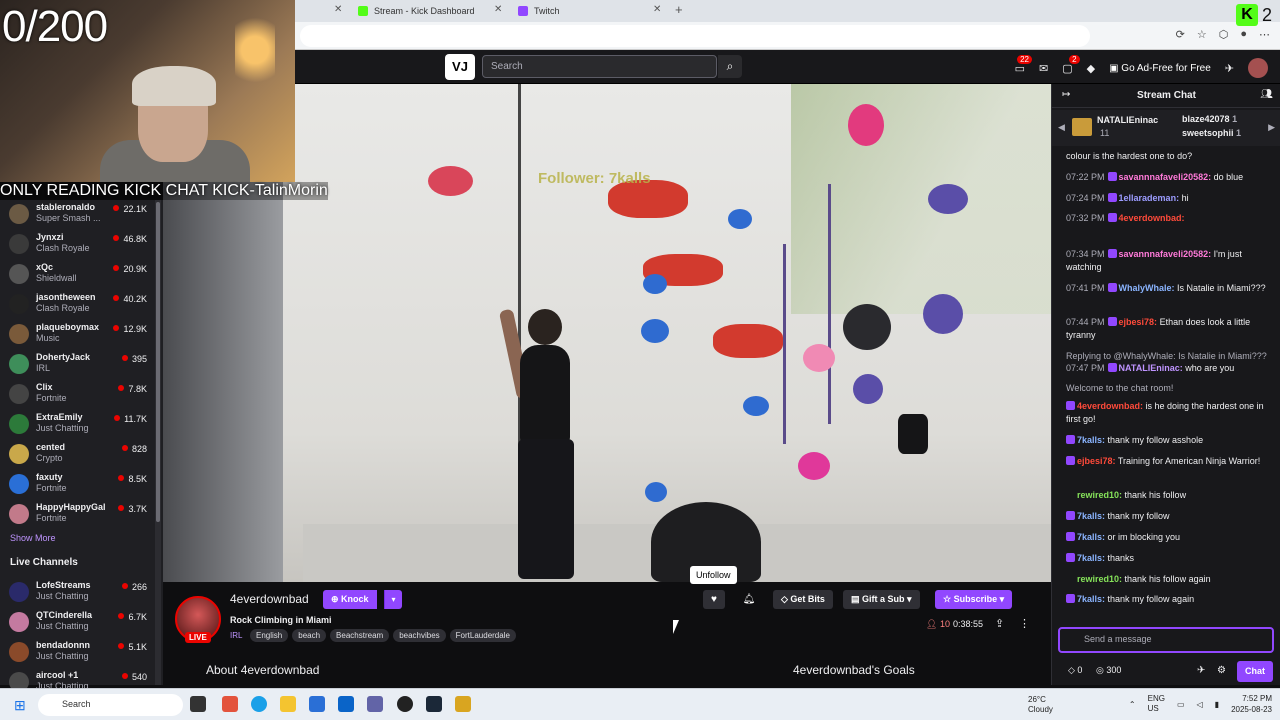 This screenshot has height=720, width=1280. What do you see at coordinates (77, 593) in the screenshot?
I see `sidebar-channel: LofeStreams Just Chatting 266` at bounding box center [77, 593].